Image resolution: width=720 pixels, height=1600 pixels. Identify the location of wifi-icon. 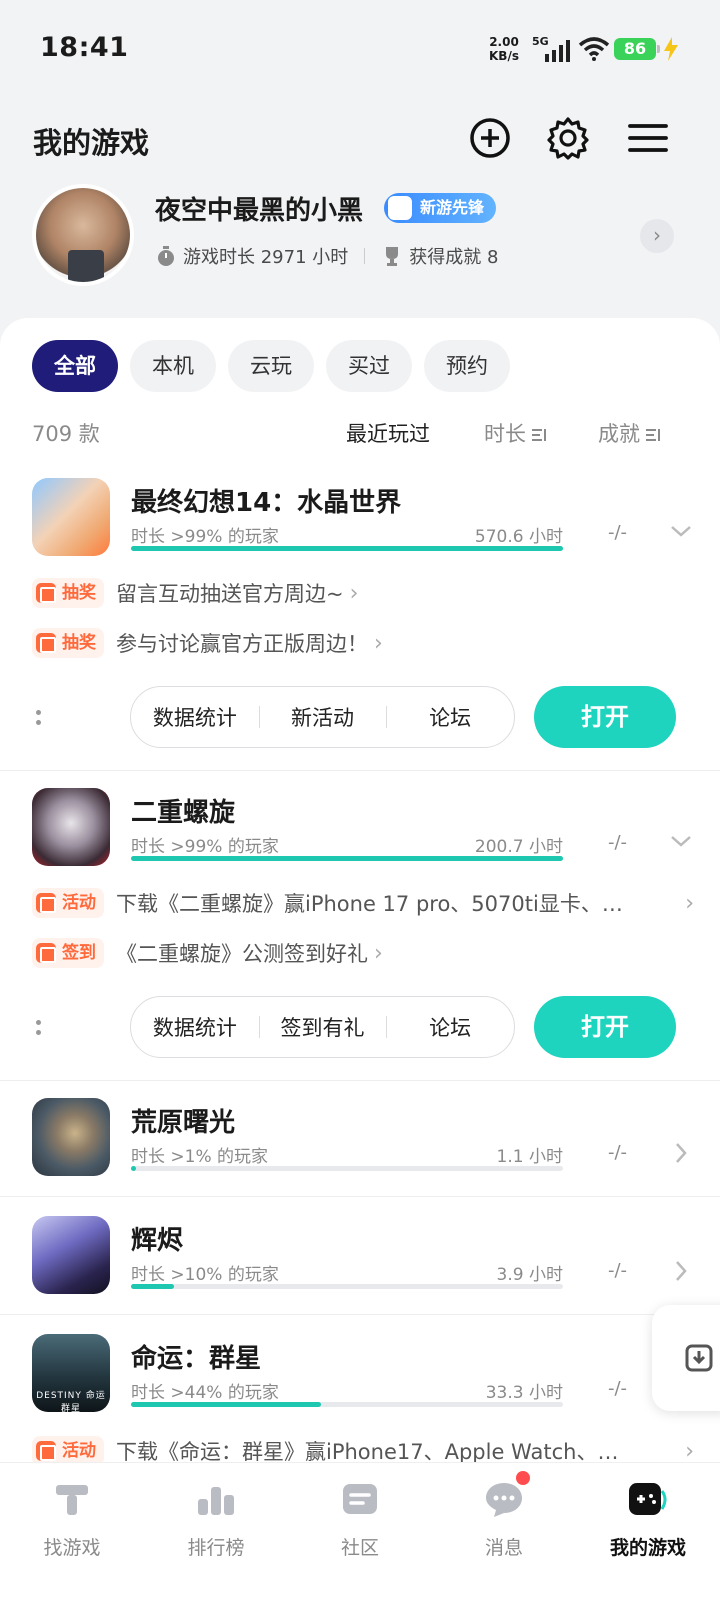
(594, 49).